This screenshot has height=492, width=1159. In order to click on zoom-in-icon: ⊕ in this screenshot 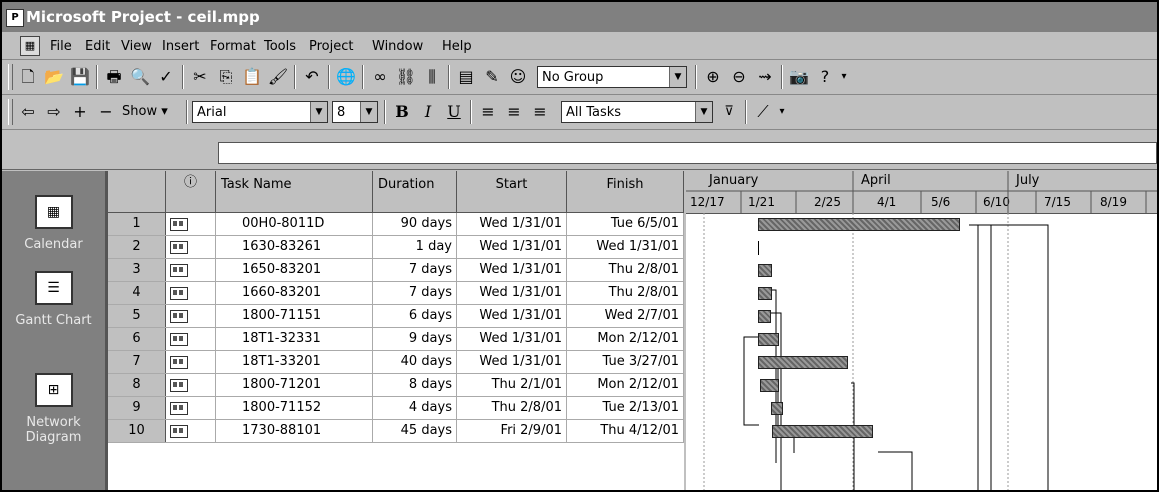, I will do `click(713, 77)`.